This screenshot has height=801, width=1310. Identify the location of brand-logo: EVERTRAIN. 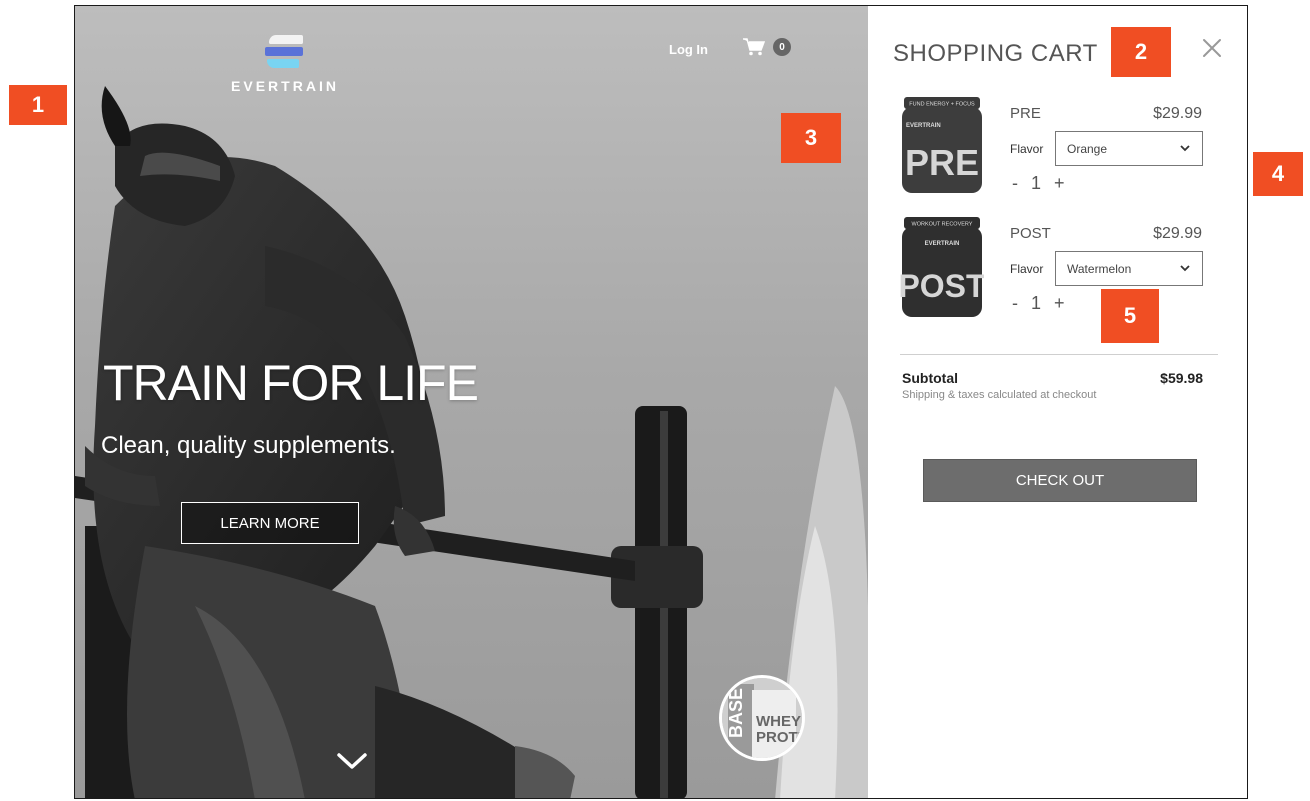
(285, 64).